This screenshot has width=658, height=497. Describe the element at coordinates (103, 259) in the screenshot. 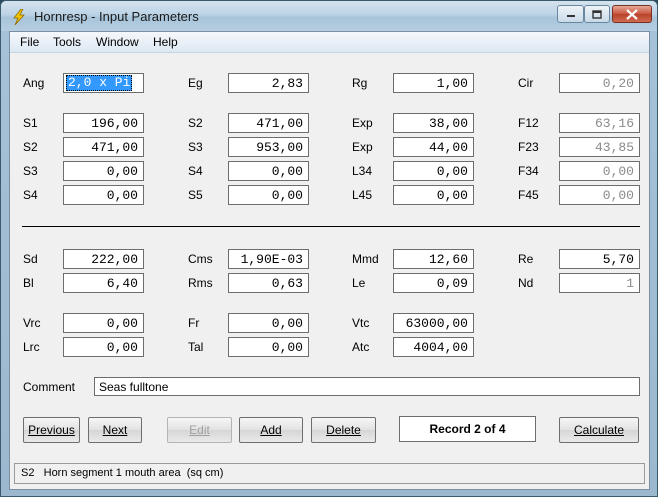

I see `sd-field: 222,00` at that location.